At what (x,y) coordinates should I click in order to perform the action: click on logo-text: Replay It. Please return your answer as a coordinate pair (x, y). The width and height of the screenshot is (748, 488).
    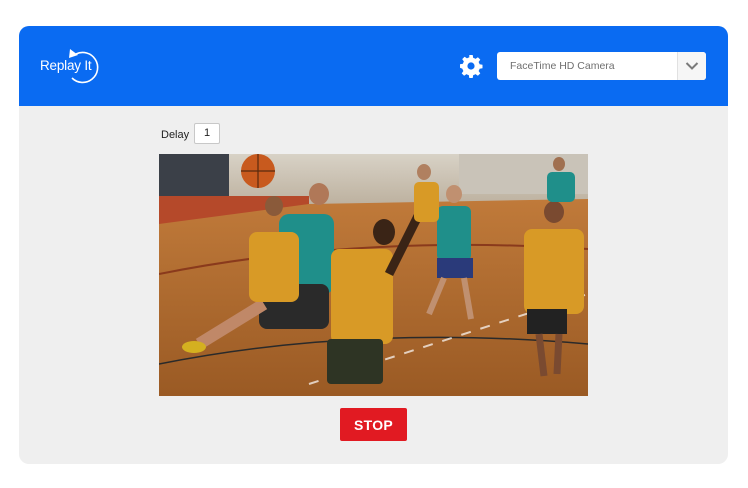
    Looking at the image, I should click on (66, 65).